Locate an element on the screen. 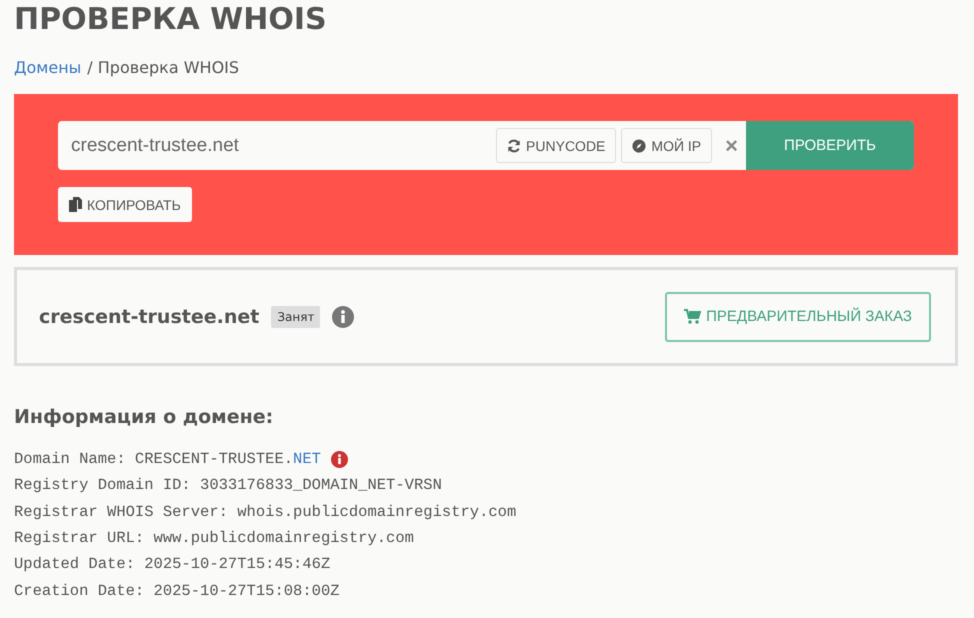 The width and height of the screenshot is (974, 618). section-heading: Информация о домене: is located at coordinates (144, 417).